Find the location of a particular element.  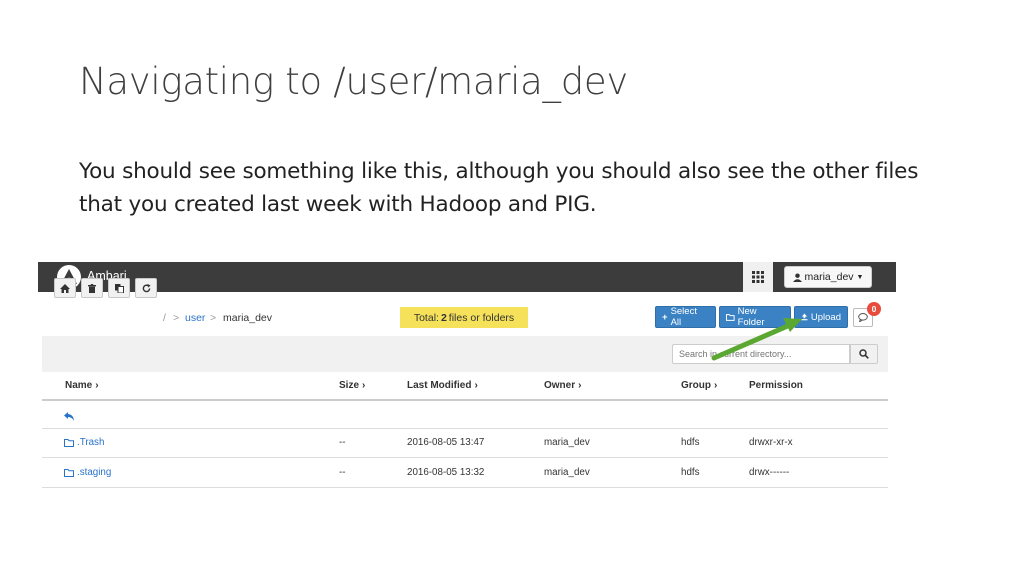

user-menu-label: maria_dev is located at coordinates (829, 277).